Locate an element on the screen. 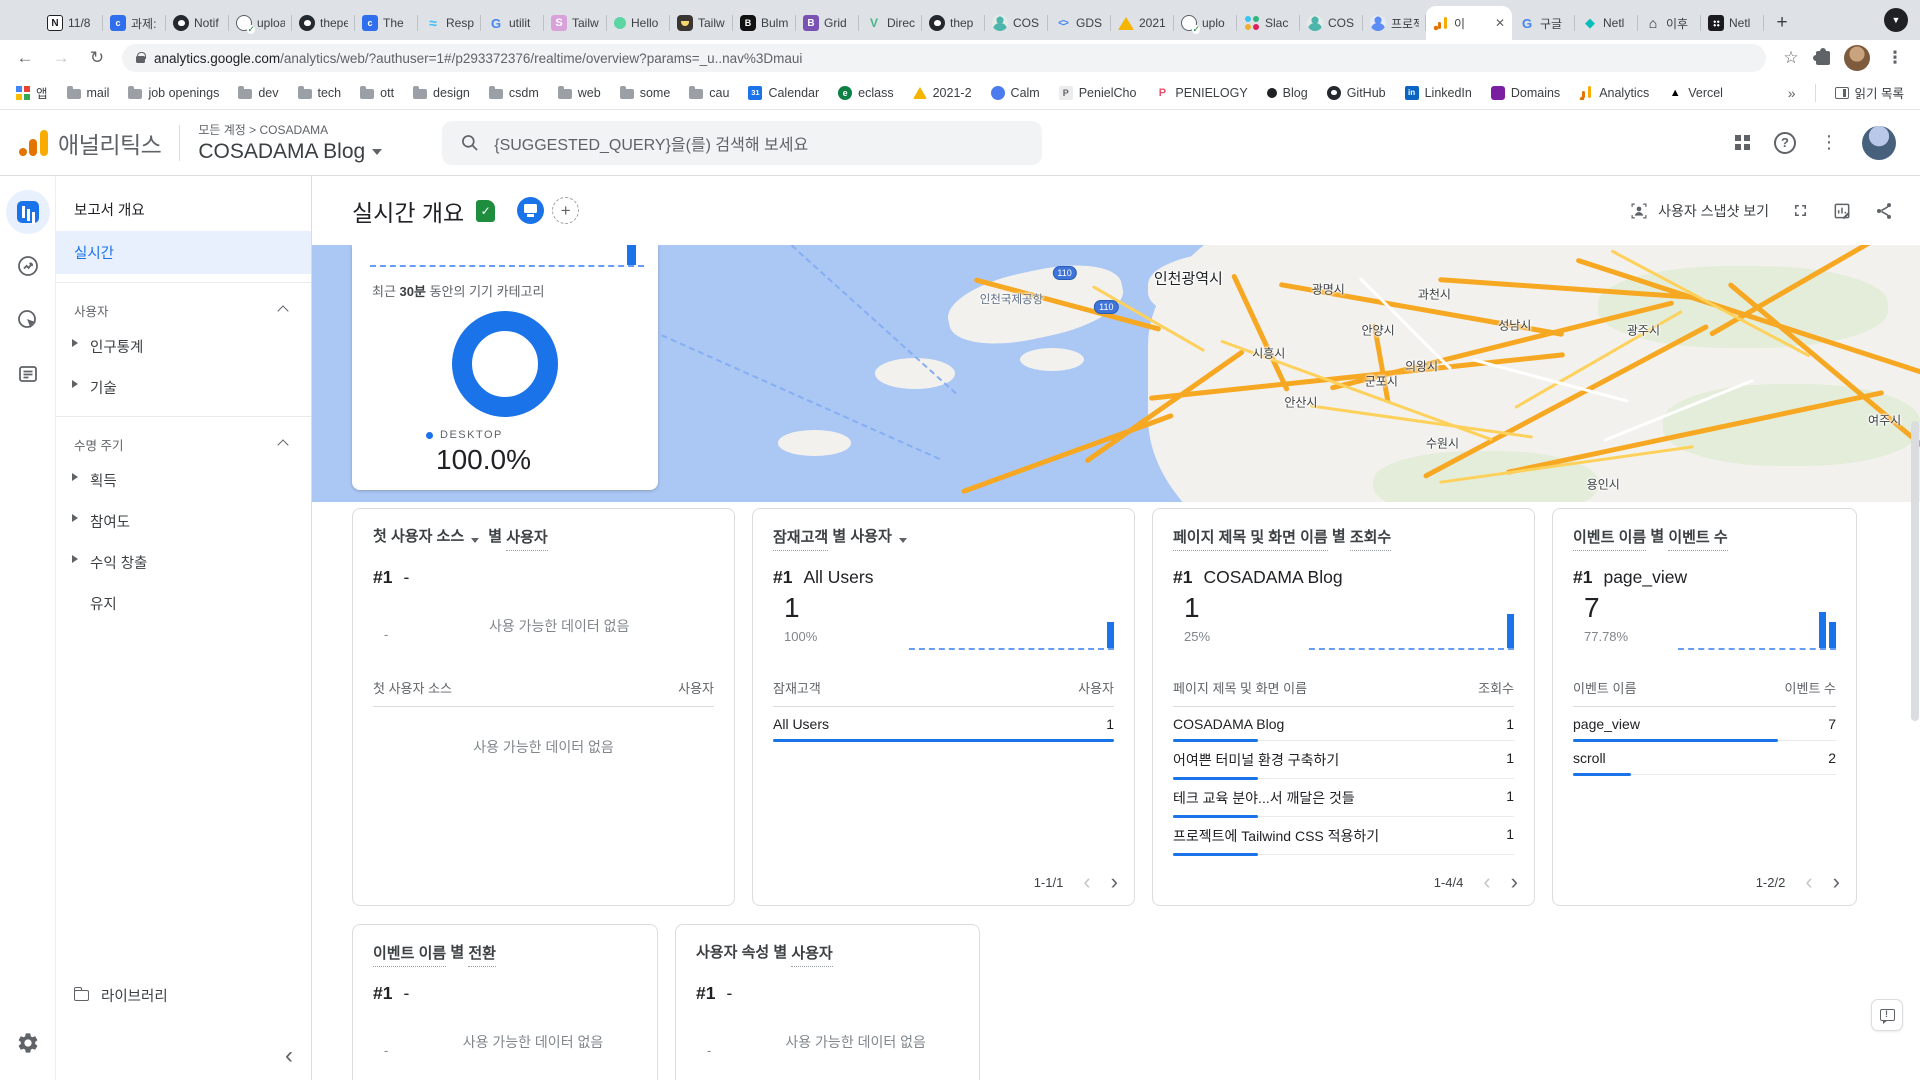 The image size is (1920, 1080). add-comparison-icon: + is located at coordinates (566, 210).